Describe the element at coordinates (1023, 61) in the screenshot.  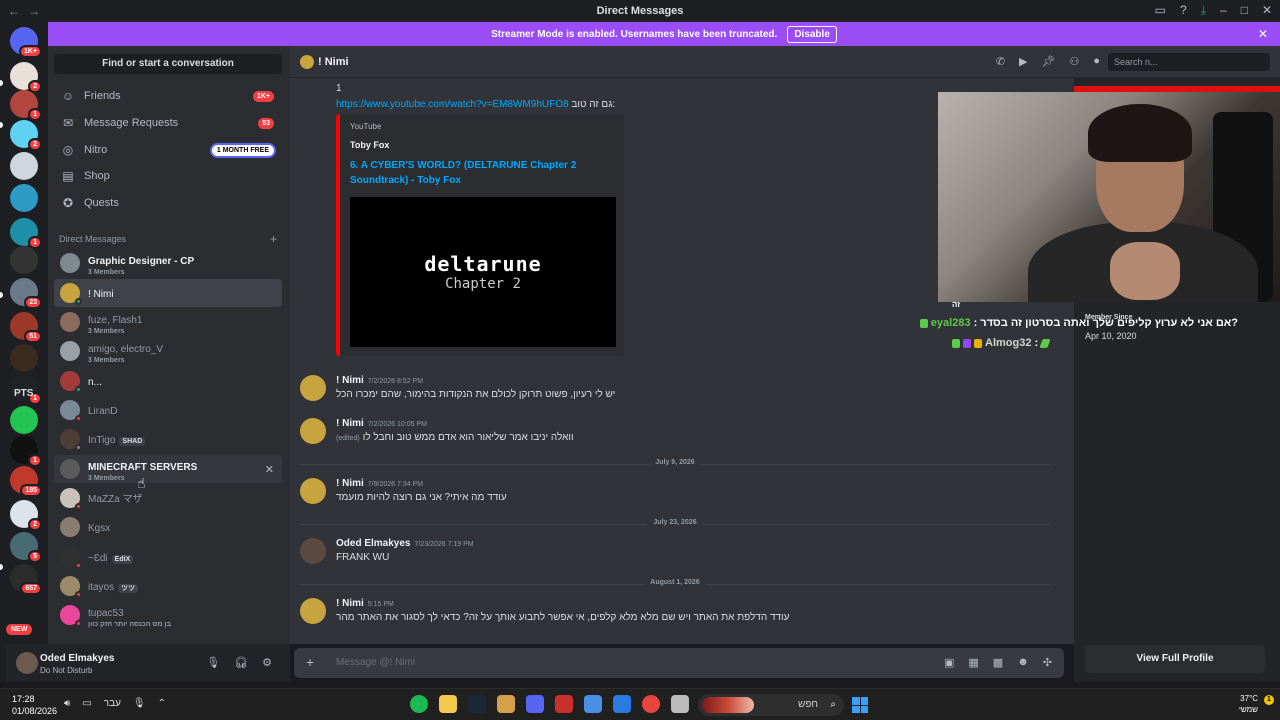
I see `video-call-icon: ▶` at that location.